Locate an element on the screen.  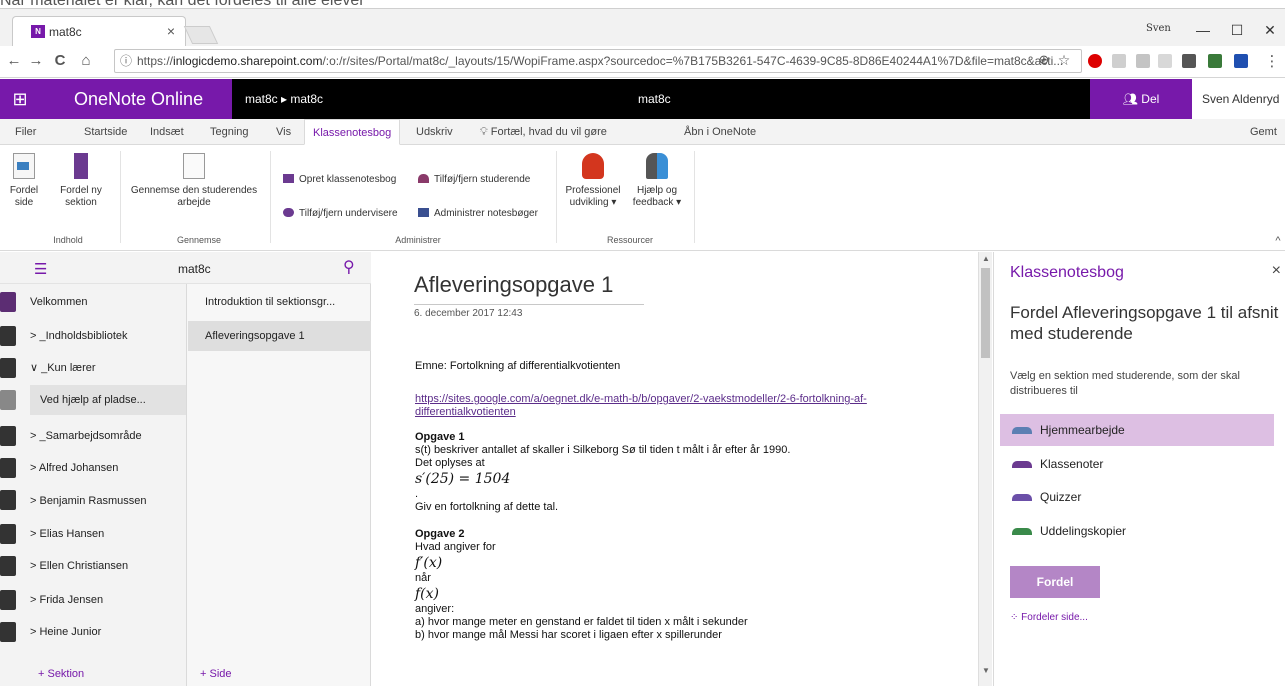
info-icon: ⓘ is located at coordinates (126, 61).